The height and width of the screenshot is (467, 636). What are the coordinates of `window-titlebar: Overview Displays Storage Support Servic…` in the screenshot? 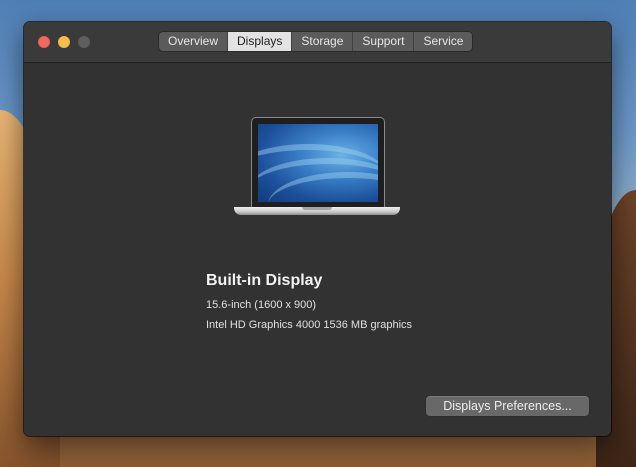 It's located at (317, 42).